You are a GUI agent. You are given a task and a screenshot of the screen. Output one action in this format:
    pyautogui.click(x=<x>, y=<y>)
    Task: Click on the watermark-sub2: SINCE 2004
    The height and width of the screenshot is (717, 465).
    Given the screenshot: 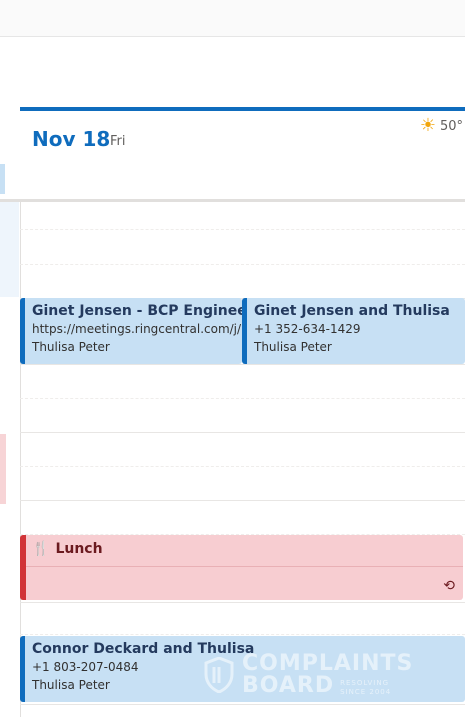 What is the action you would take?
    pyautogui.click(x=366, y=692)
    